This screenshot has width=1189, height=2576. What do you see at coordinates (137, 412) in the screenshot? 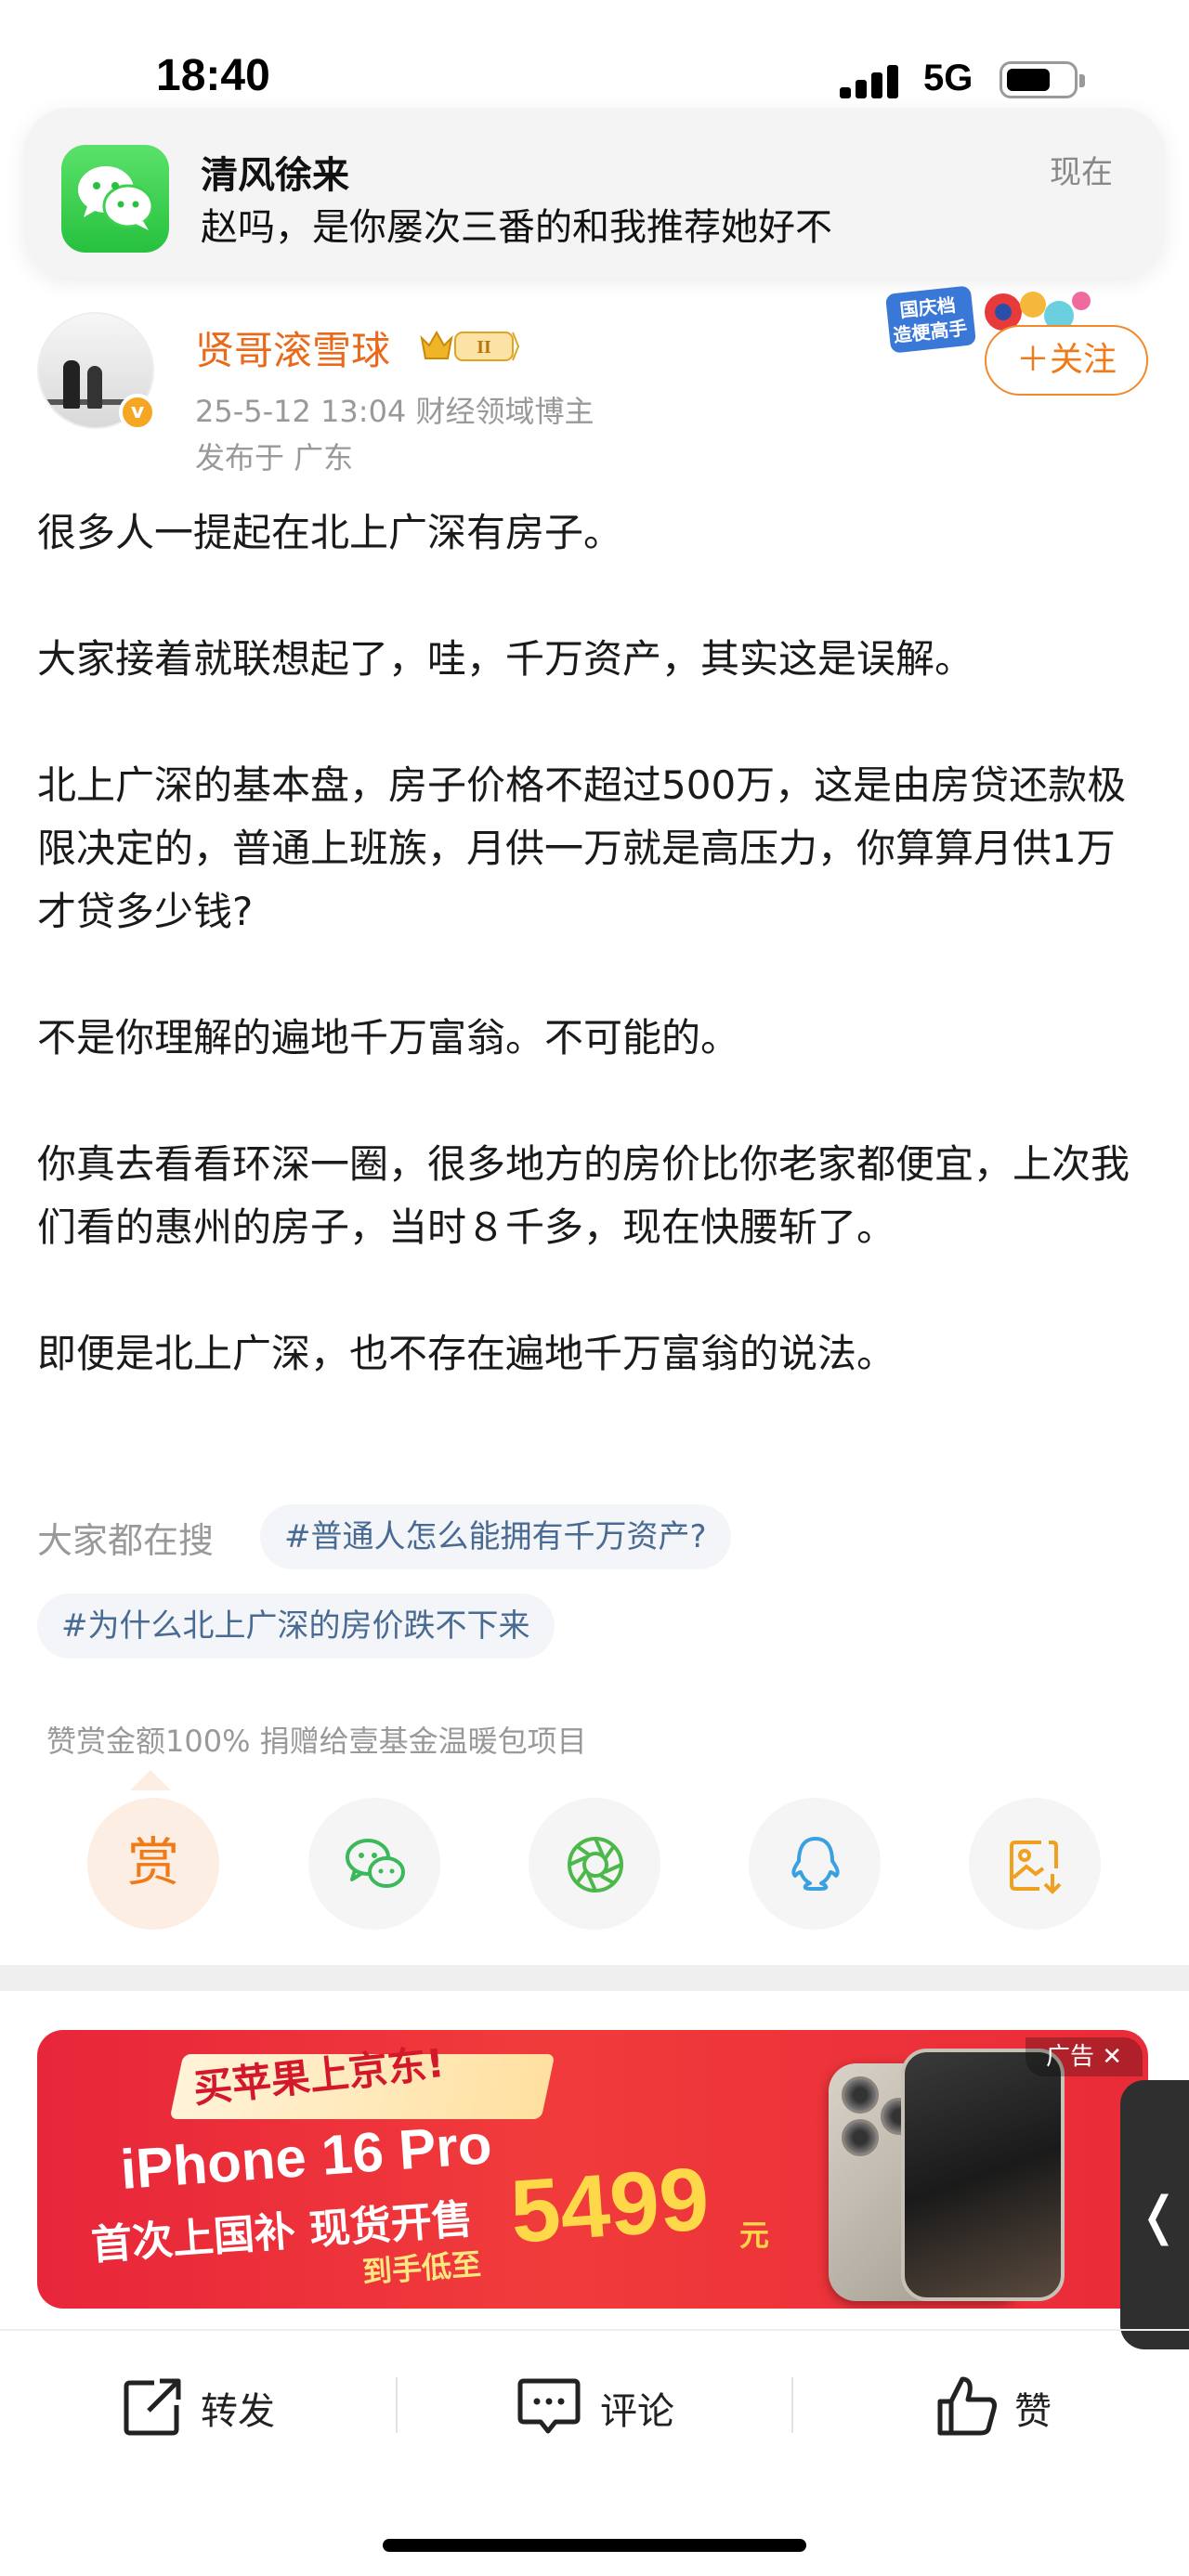
I see `verified-badge-icon: v` at bounding box center [137, 412].